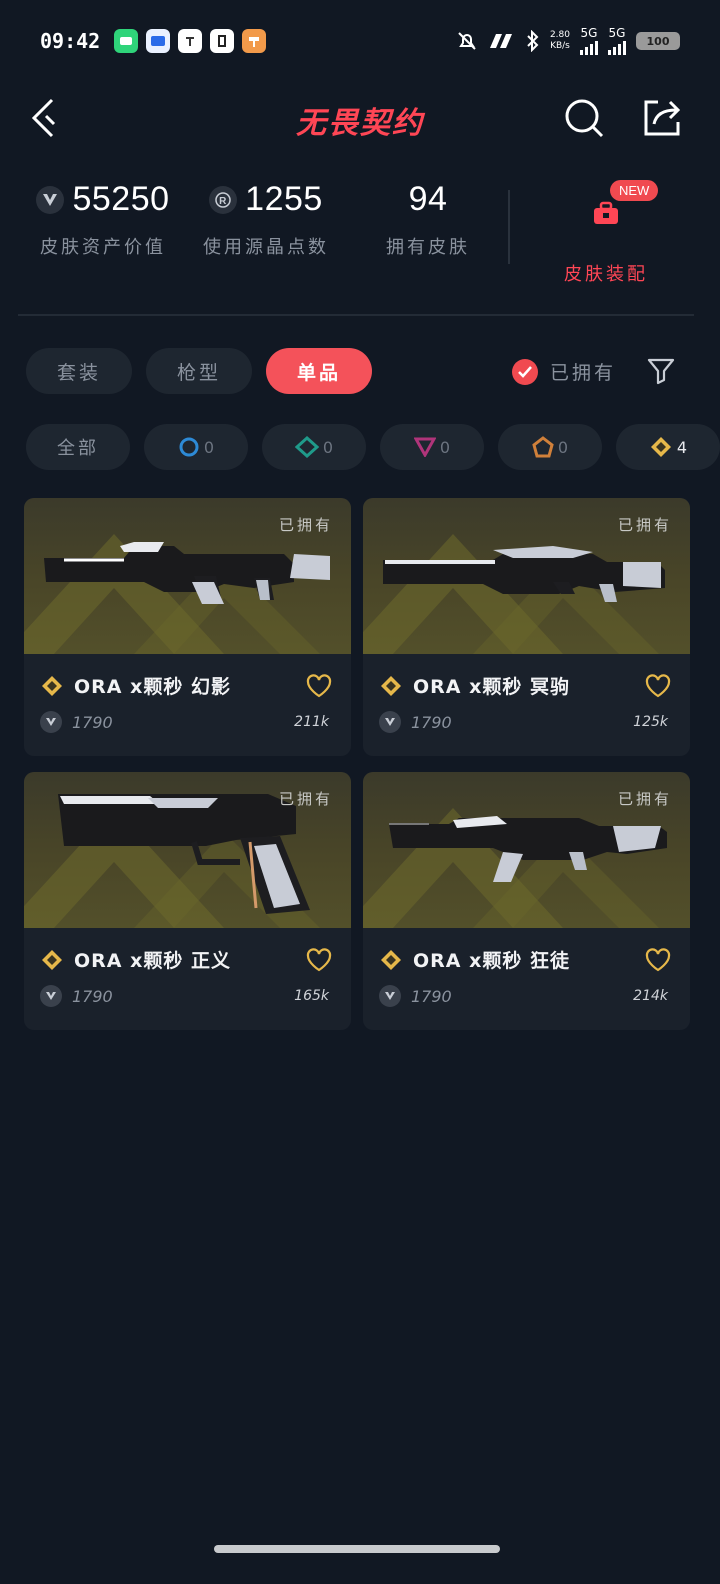 Image resolution: width=720 pixels, height=1584 pixels. Describe the element at coordinates (424, 447) in the screenshot. I see `premium-tier-icon` at that location.